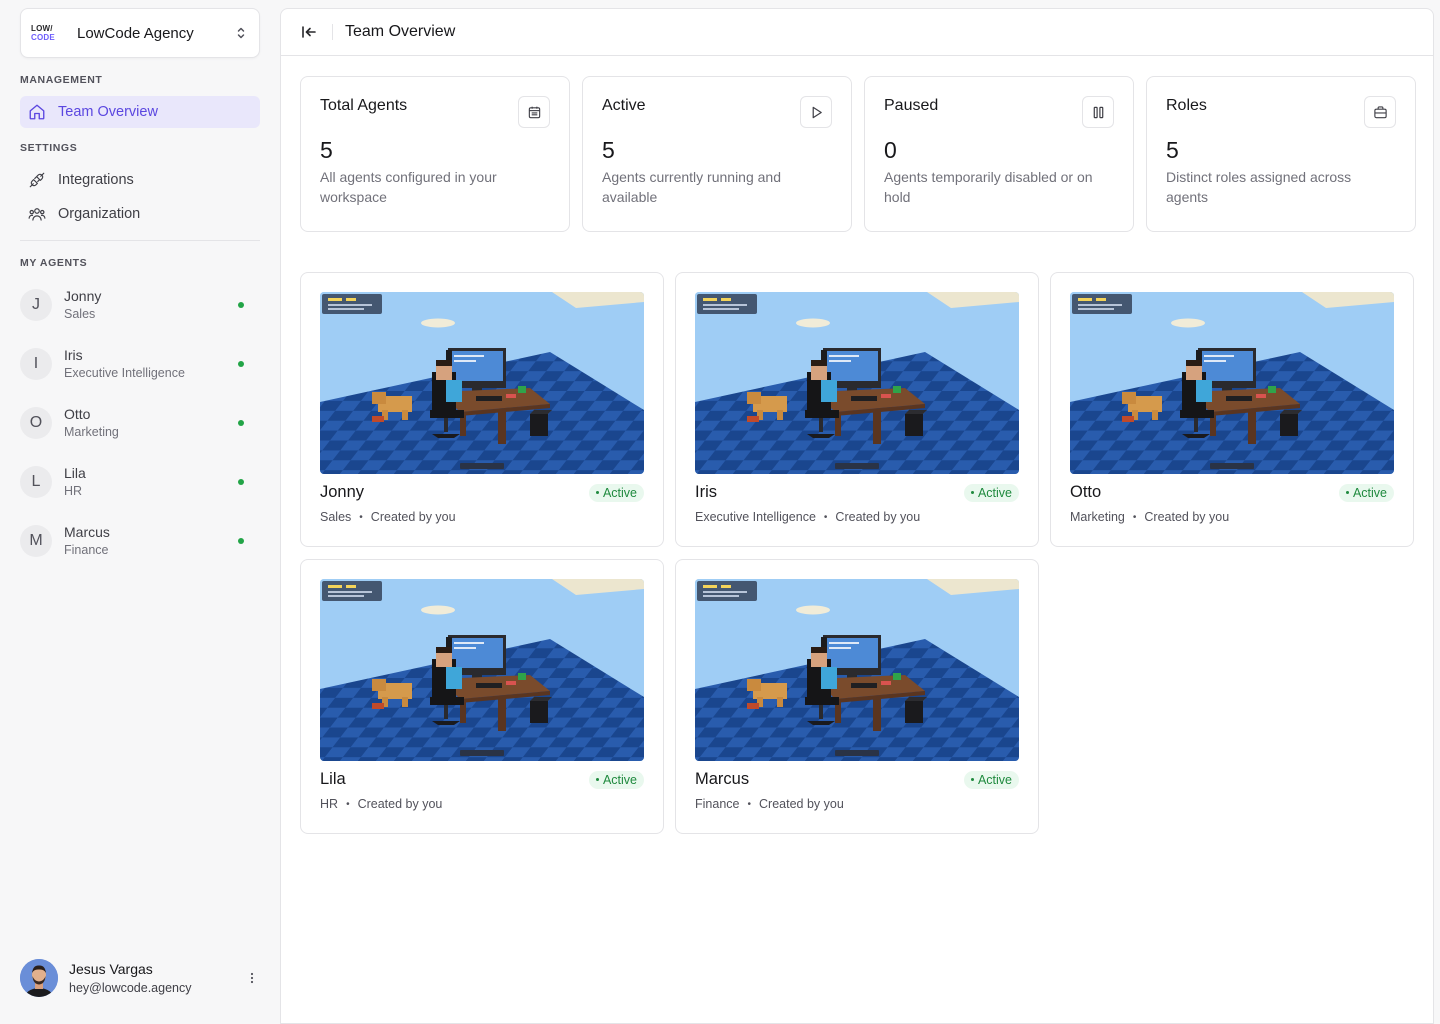 Image resolution: width=1440 pixels, height=1024 pixels. I want to click on user-menu: Jesus Vargas hey@lowcode.agency, so click(140, 978).